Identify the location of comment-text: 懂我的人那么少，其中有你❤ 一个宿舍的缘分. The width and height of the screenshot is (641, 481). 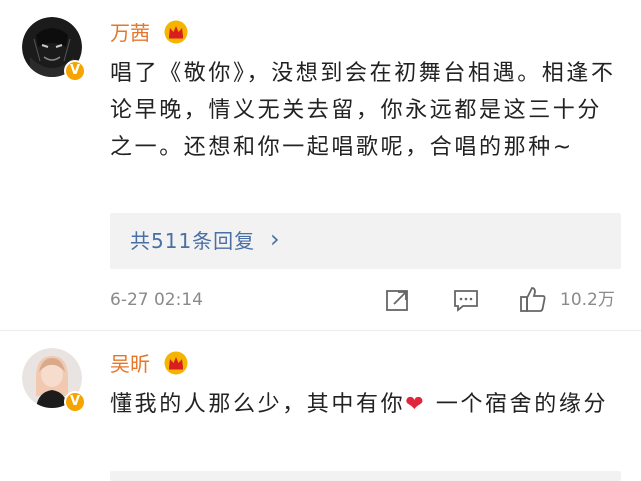
(365, 404).